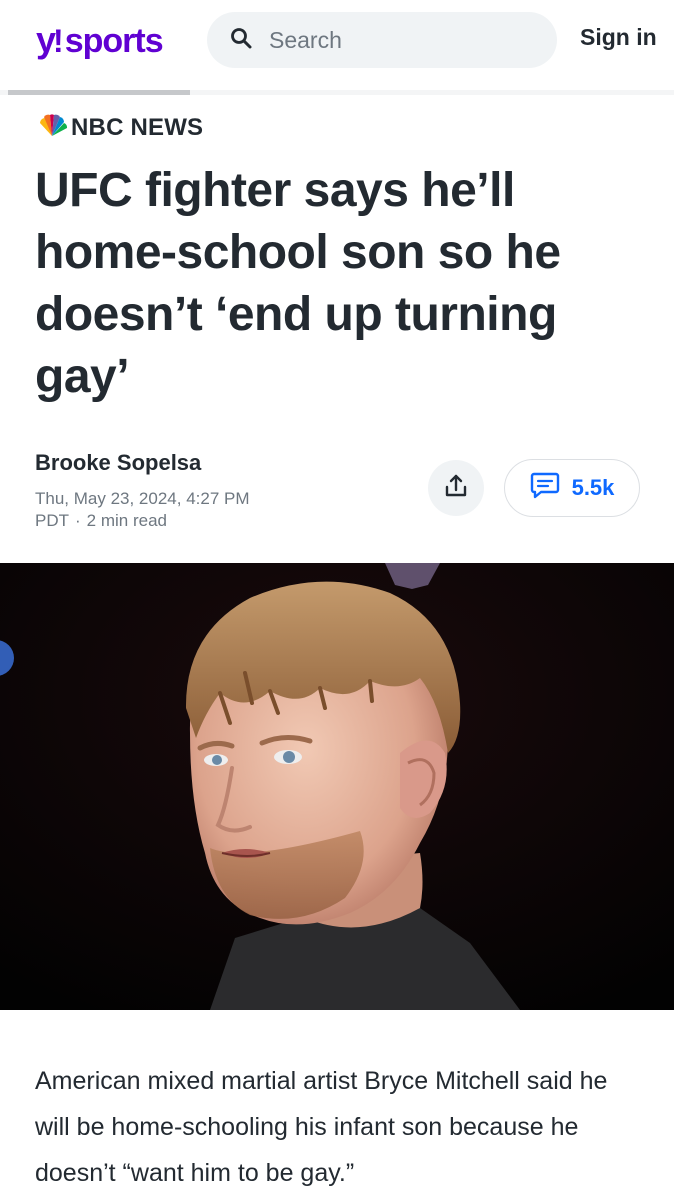 This screenshot has height=1200, width=674. What do you see at coordinates (545, 488) in the screenshot?
I see `comment-bubble-icon` at bounding box center [545, 488].